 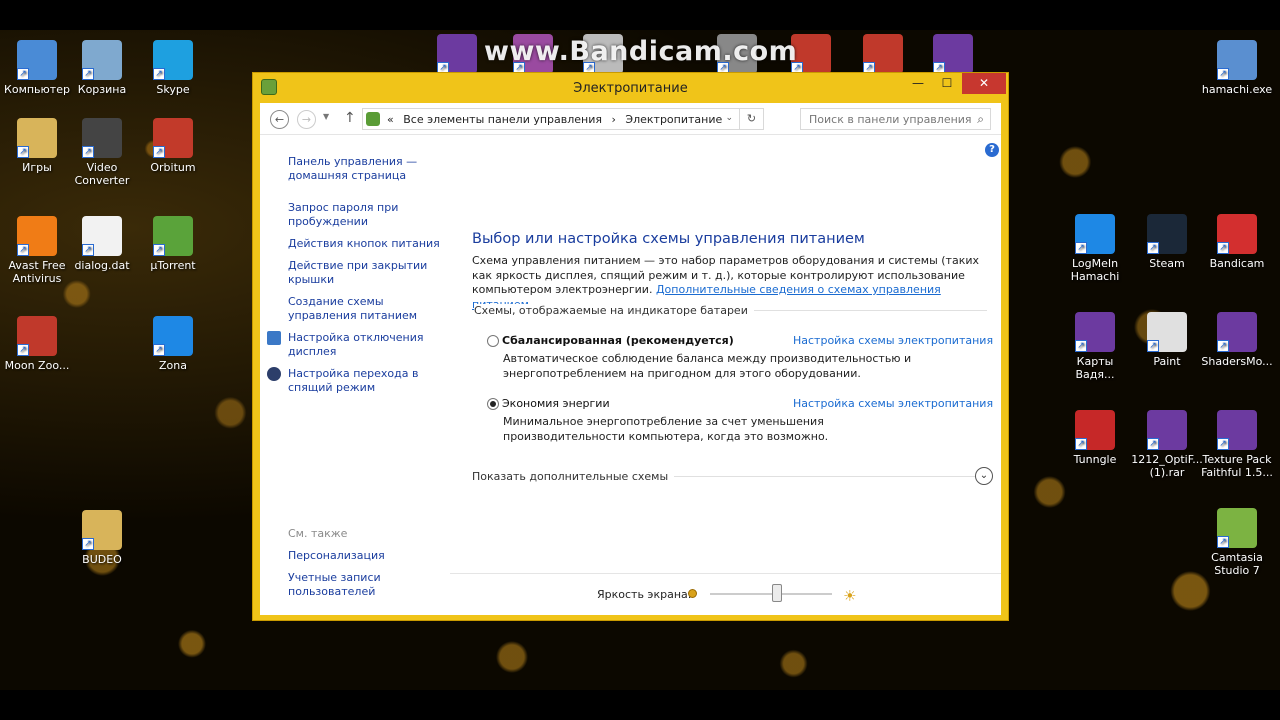 I want to click on desktop-shortcut: ↗ dialog.dat, so click(x=102, y=244).